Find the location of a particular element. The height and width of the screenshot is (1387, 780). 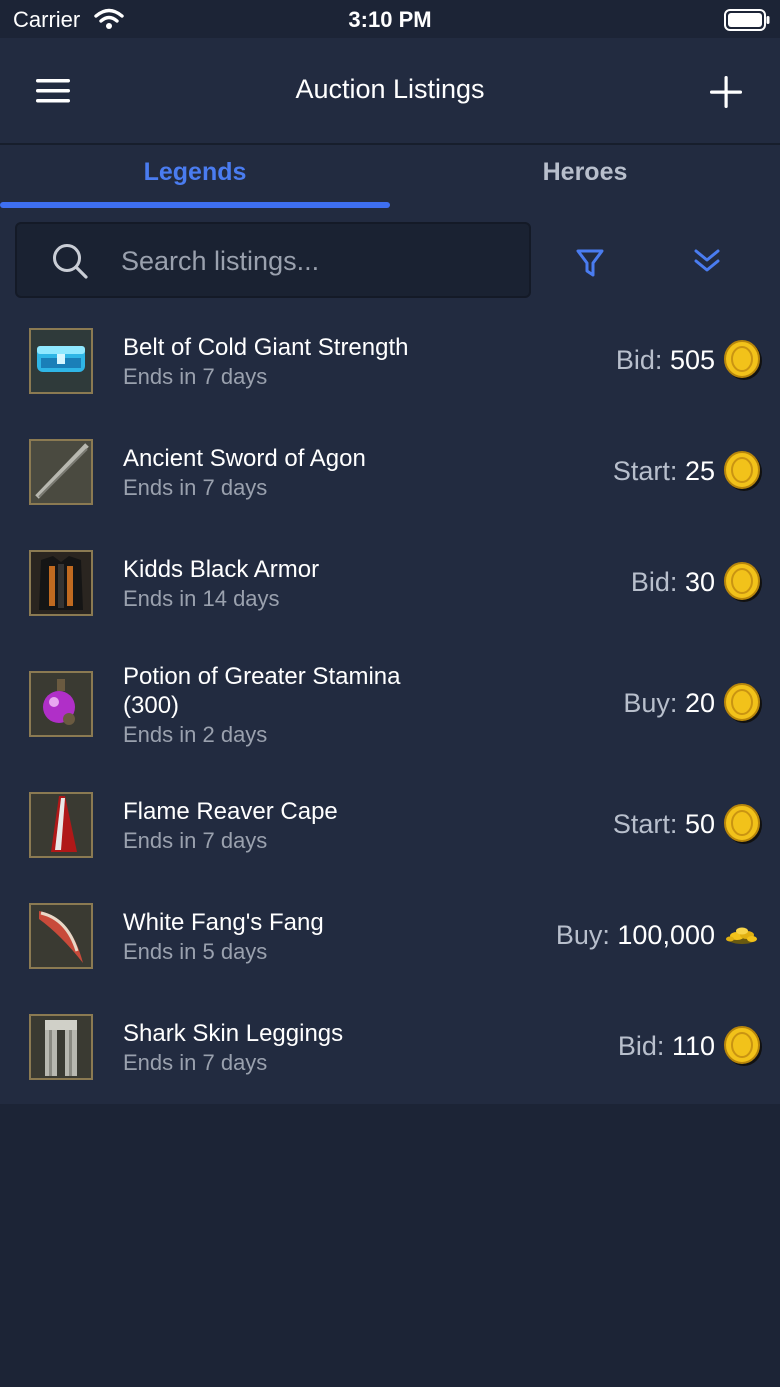

item-price: Bid: 30 is located at coordinates (673, 582).